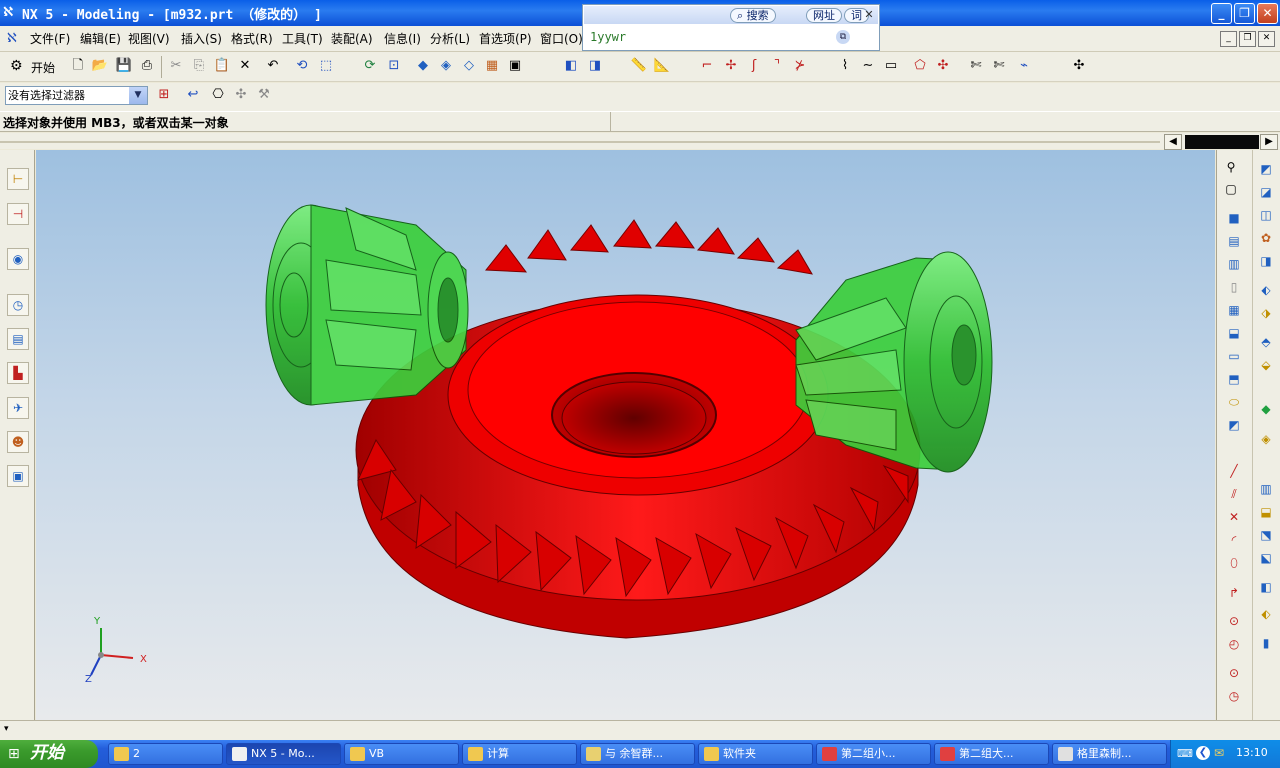 This screenshot has height=768, width=1280. What do you see at coordinates (1234, 287) in the screenshot?
I see `tube-icon: ▯` at bounding box center [1234, 287].